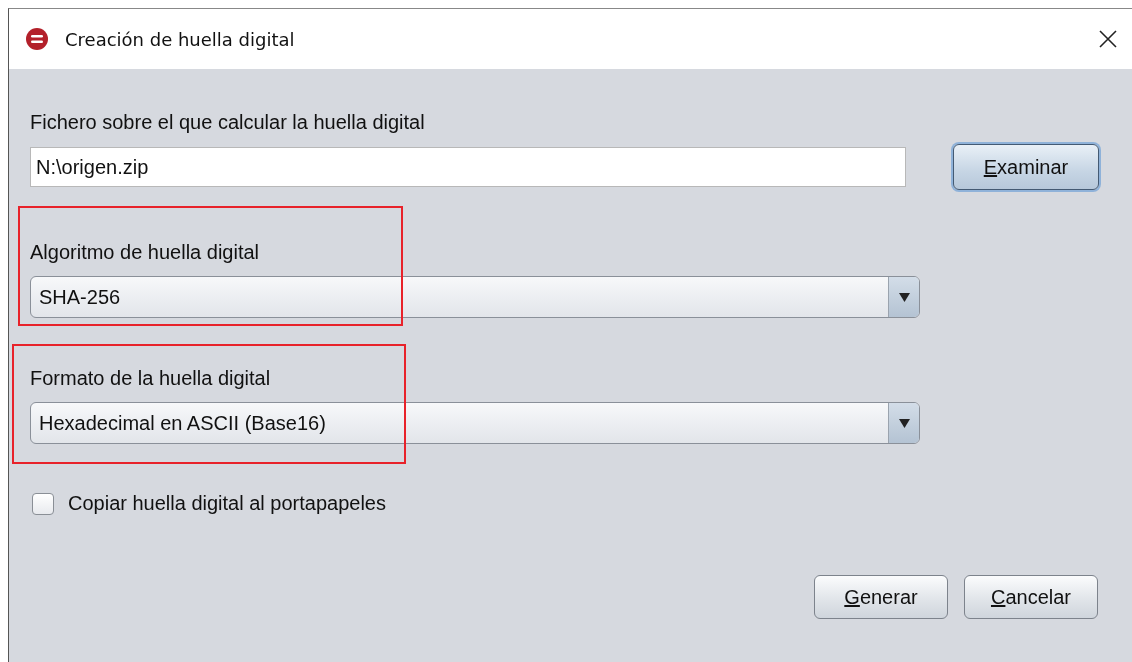 The height and width of the screenshot is (662, 1132). I want to click on browse-button: Examinar, so click(1026, 167).